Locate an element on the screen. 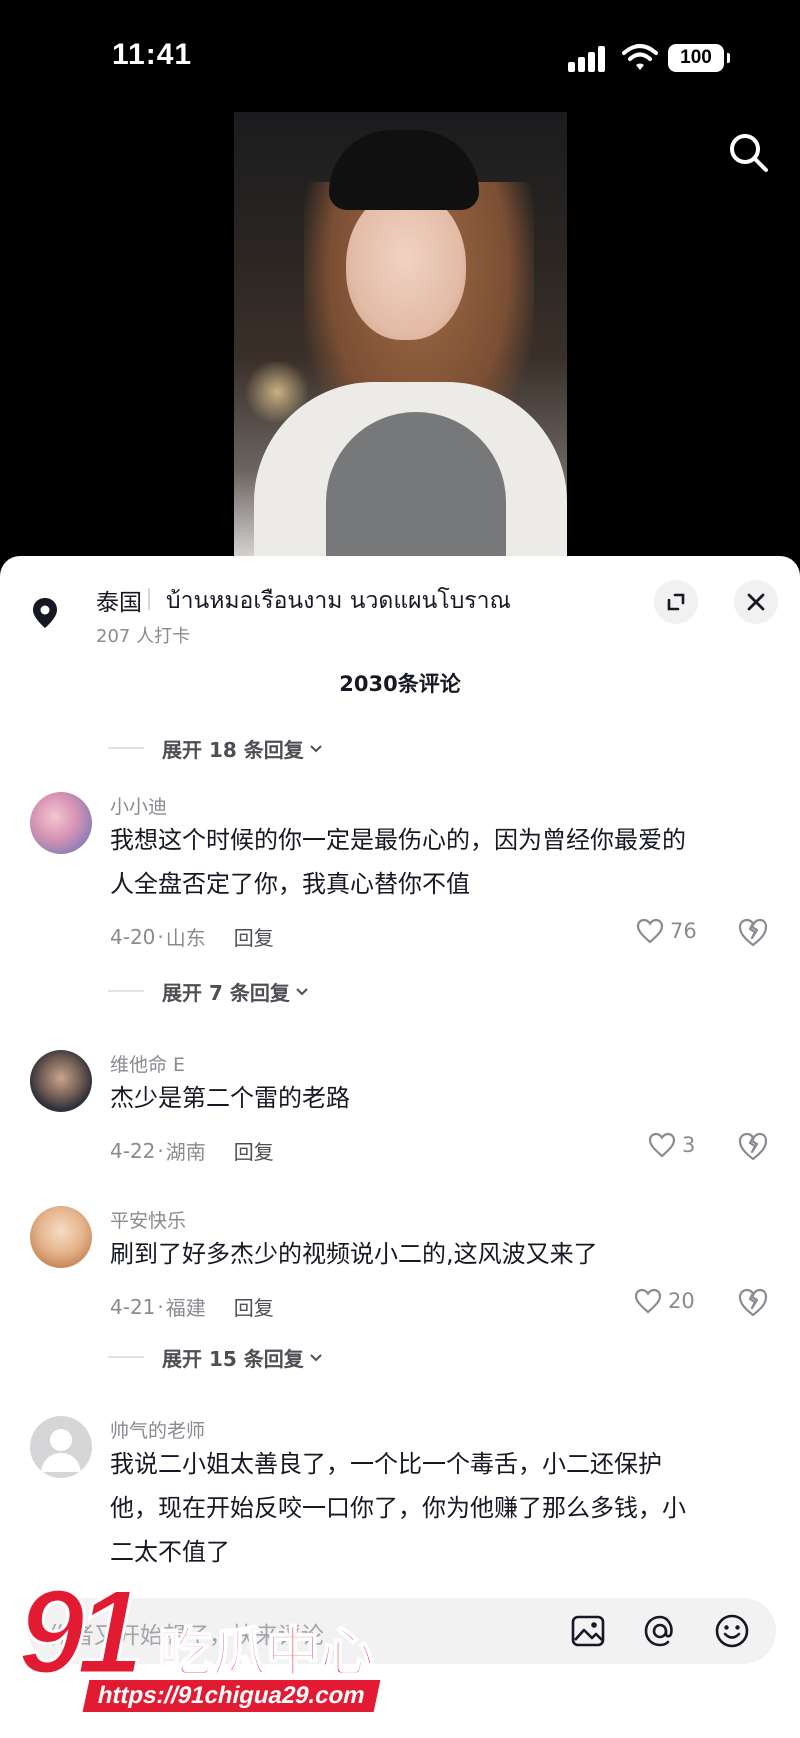 This screenshot has height=1738, width=800. comment-text: 刷到了好多杰少的视频说小二的,这风波又来了 is located at coordinates (435, 1254).